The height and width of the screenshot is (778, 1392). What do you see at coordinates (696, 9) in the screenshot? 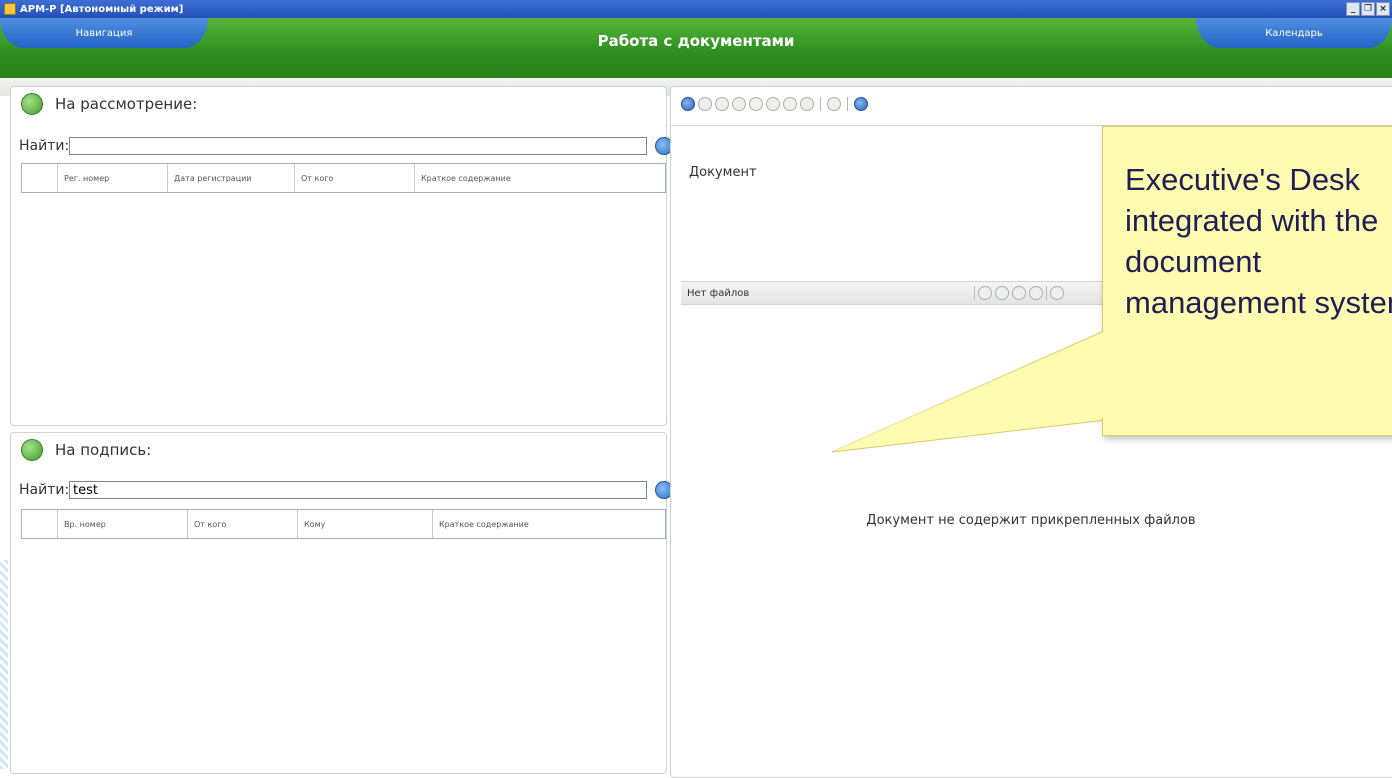
I see `window-title-bar: АРМ-Р [Автономный режим] _ ❐ ×` at bounding box center [696, 9].